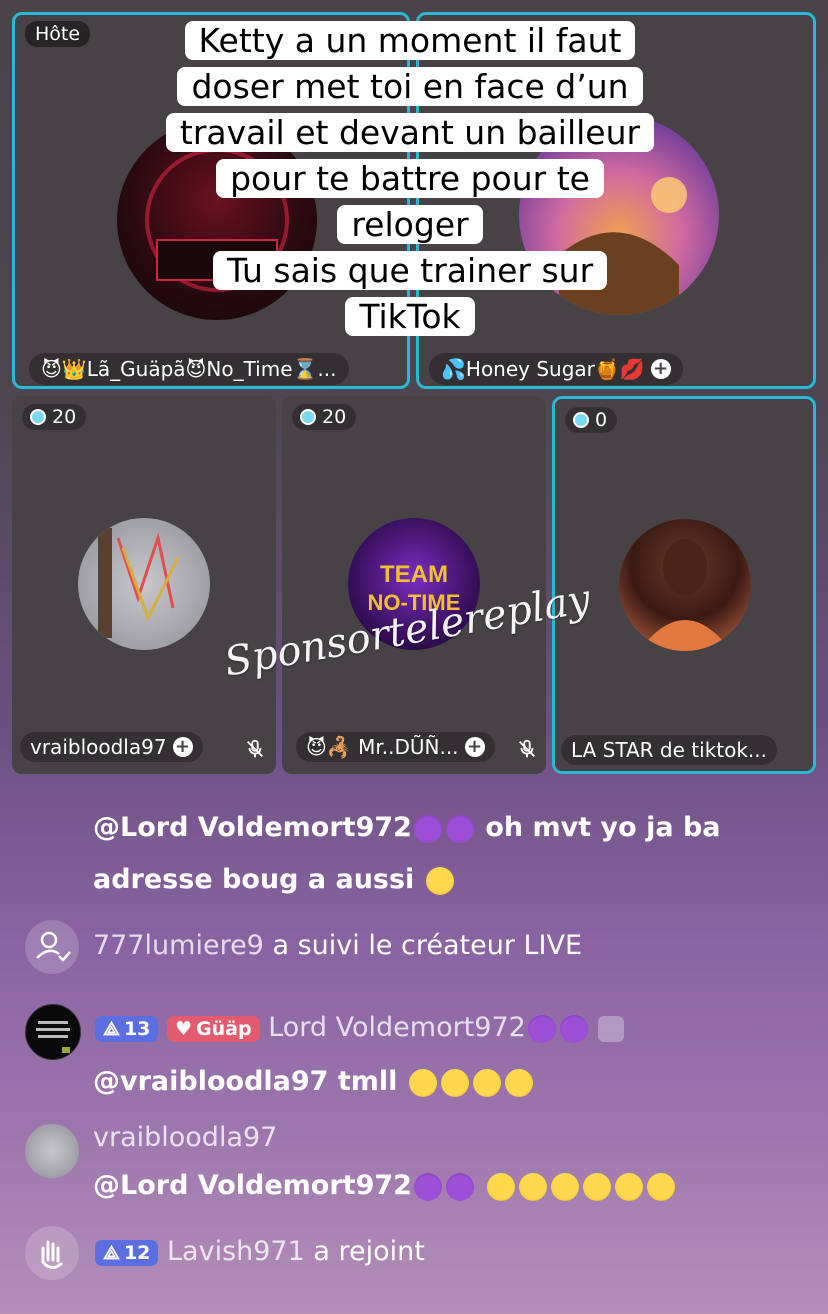 The height and width of the screenshot is (1314, 828). What do you see at coordinates (397, 1027) in the screenshot?
I see `username: Lord Voldemort972` at bounding box center [397, 1027].